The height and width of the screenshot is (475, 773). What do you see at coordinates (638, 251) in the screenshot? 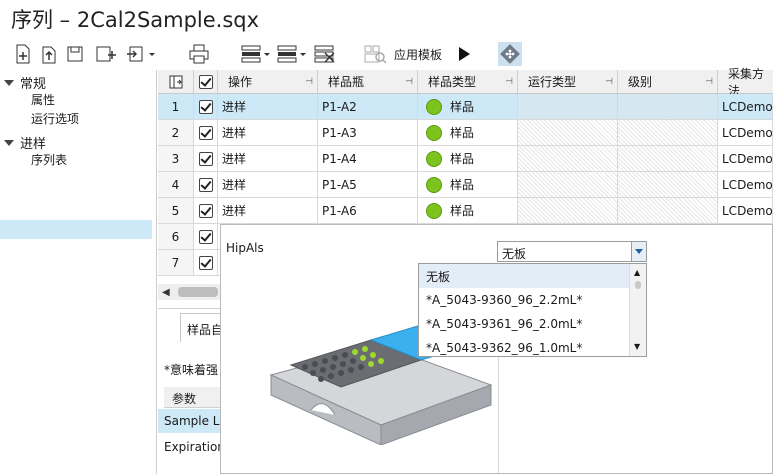
I see `chevron-down-icon` at bounding box center [638, 251].